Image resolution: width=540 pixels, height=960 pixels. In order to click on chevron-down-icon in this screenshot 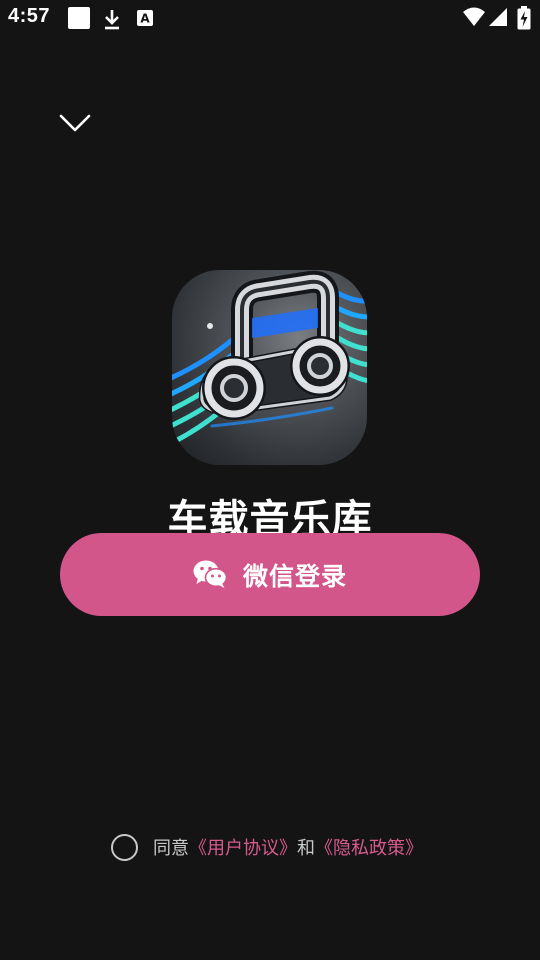, I will do `click(75, 123)`.